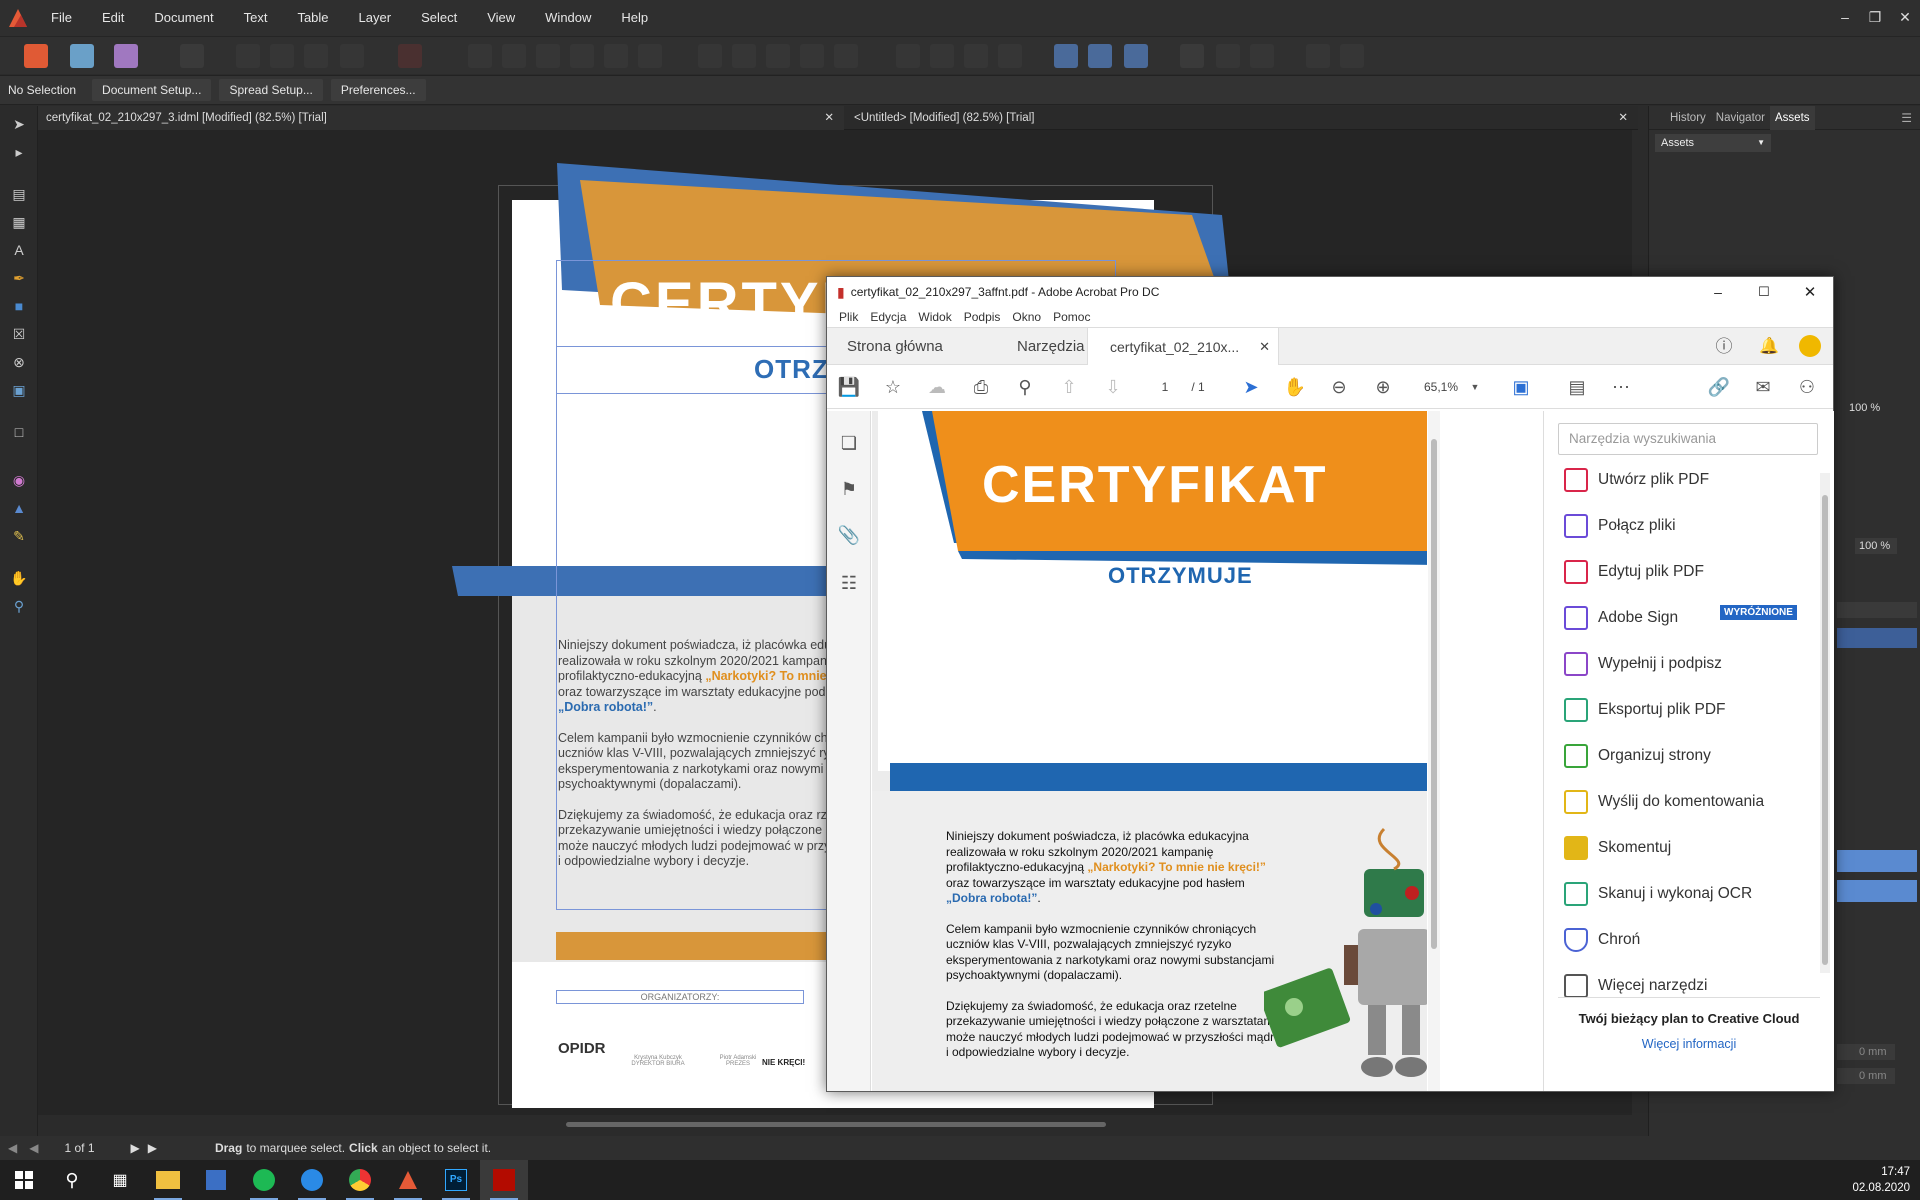 This screenshot has width=1920, height=1200. What do you see at coordinates (1100, 56) in the screenshot?
I see `boolean-subtract-icon` at bounding box center [1100, 56].